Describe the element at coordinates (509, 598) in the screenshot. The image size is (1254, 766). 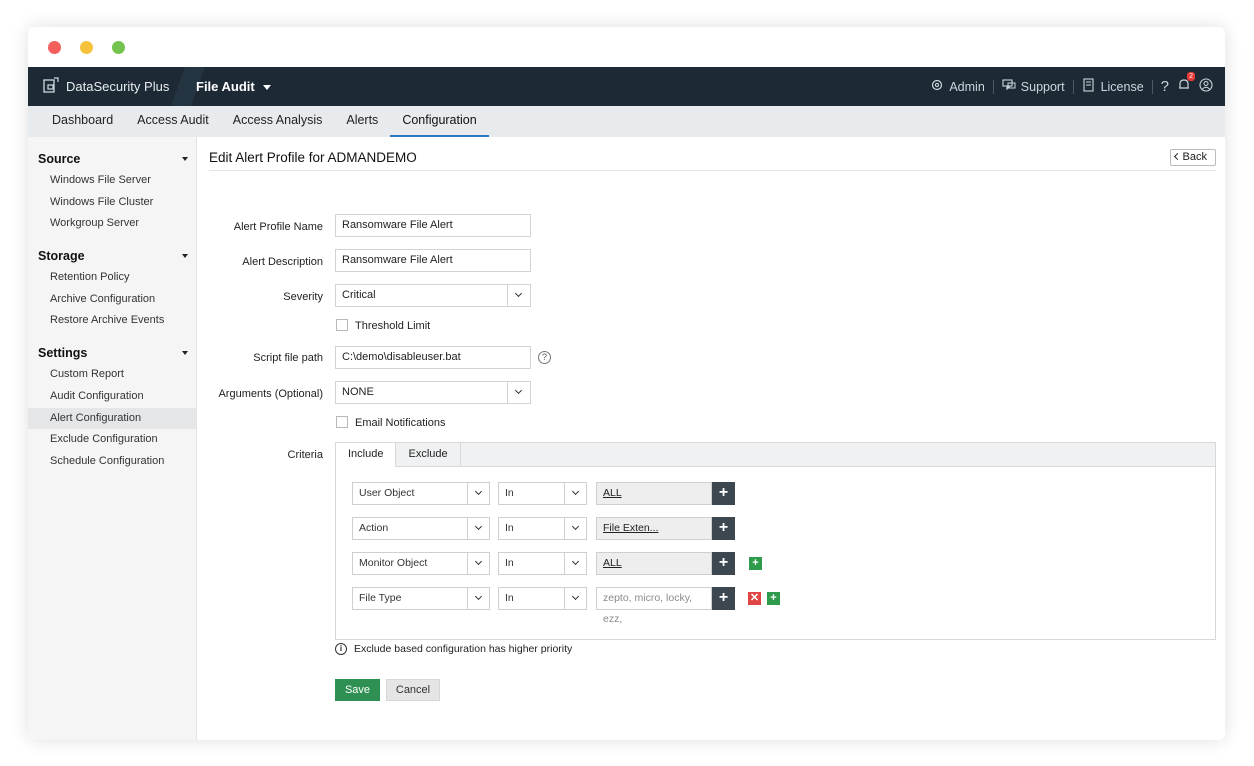
I see `criteria-operator-value: In` at that location.